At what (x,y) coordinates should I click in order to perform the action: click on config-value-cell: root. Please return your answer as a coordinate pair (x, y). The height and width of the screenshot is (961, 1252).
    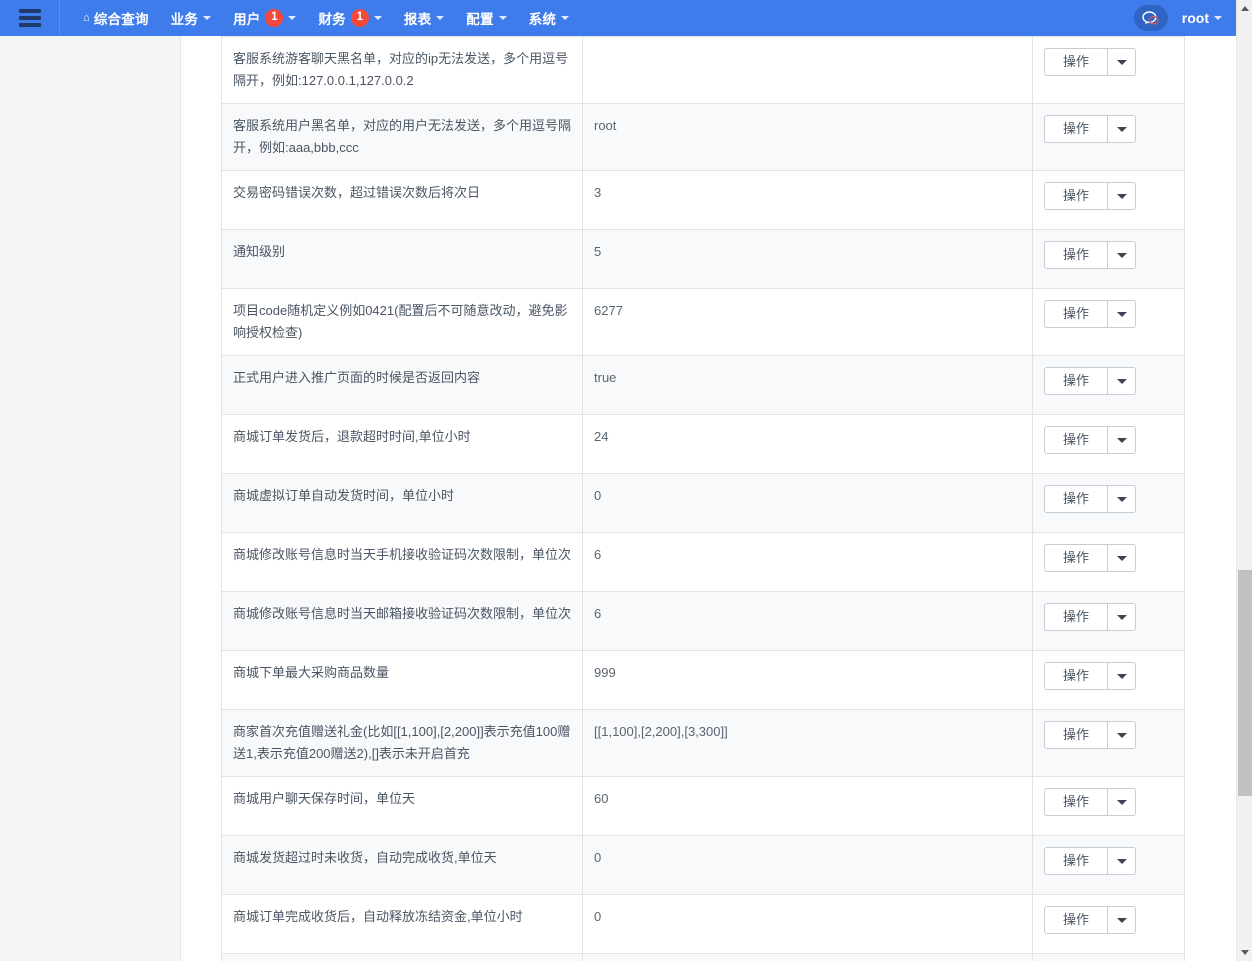
    Looking at the image, I should click on (807, 137).